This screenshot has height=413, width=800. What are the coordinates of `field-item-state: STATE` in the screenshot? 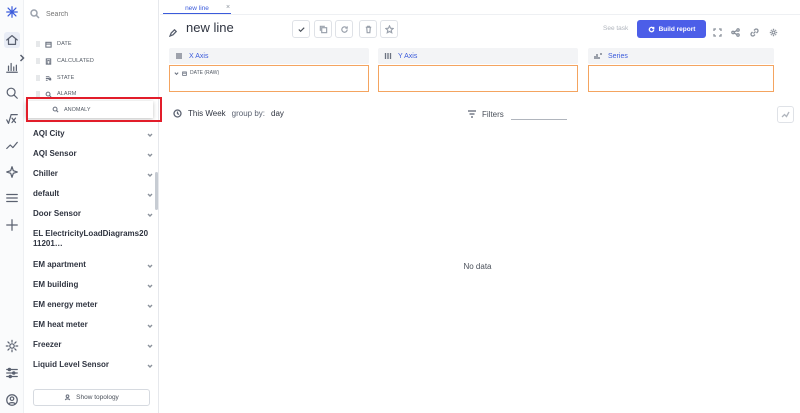 It's located at (55, 78).